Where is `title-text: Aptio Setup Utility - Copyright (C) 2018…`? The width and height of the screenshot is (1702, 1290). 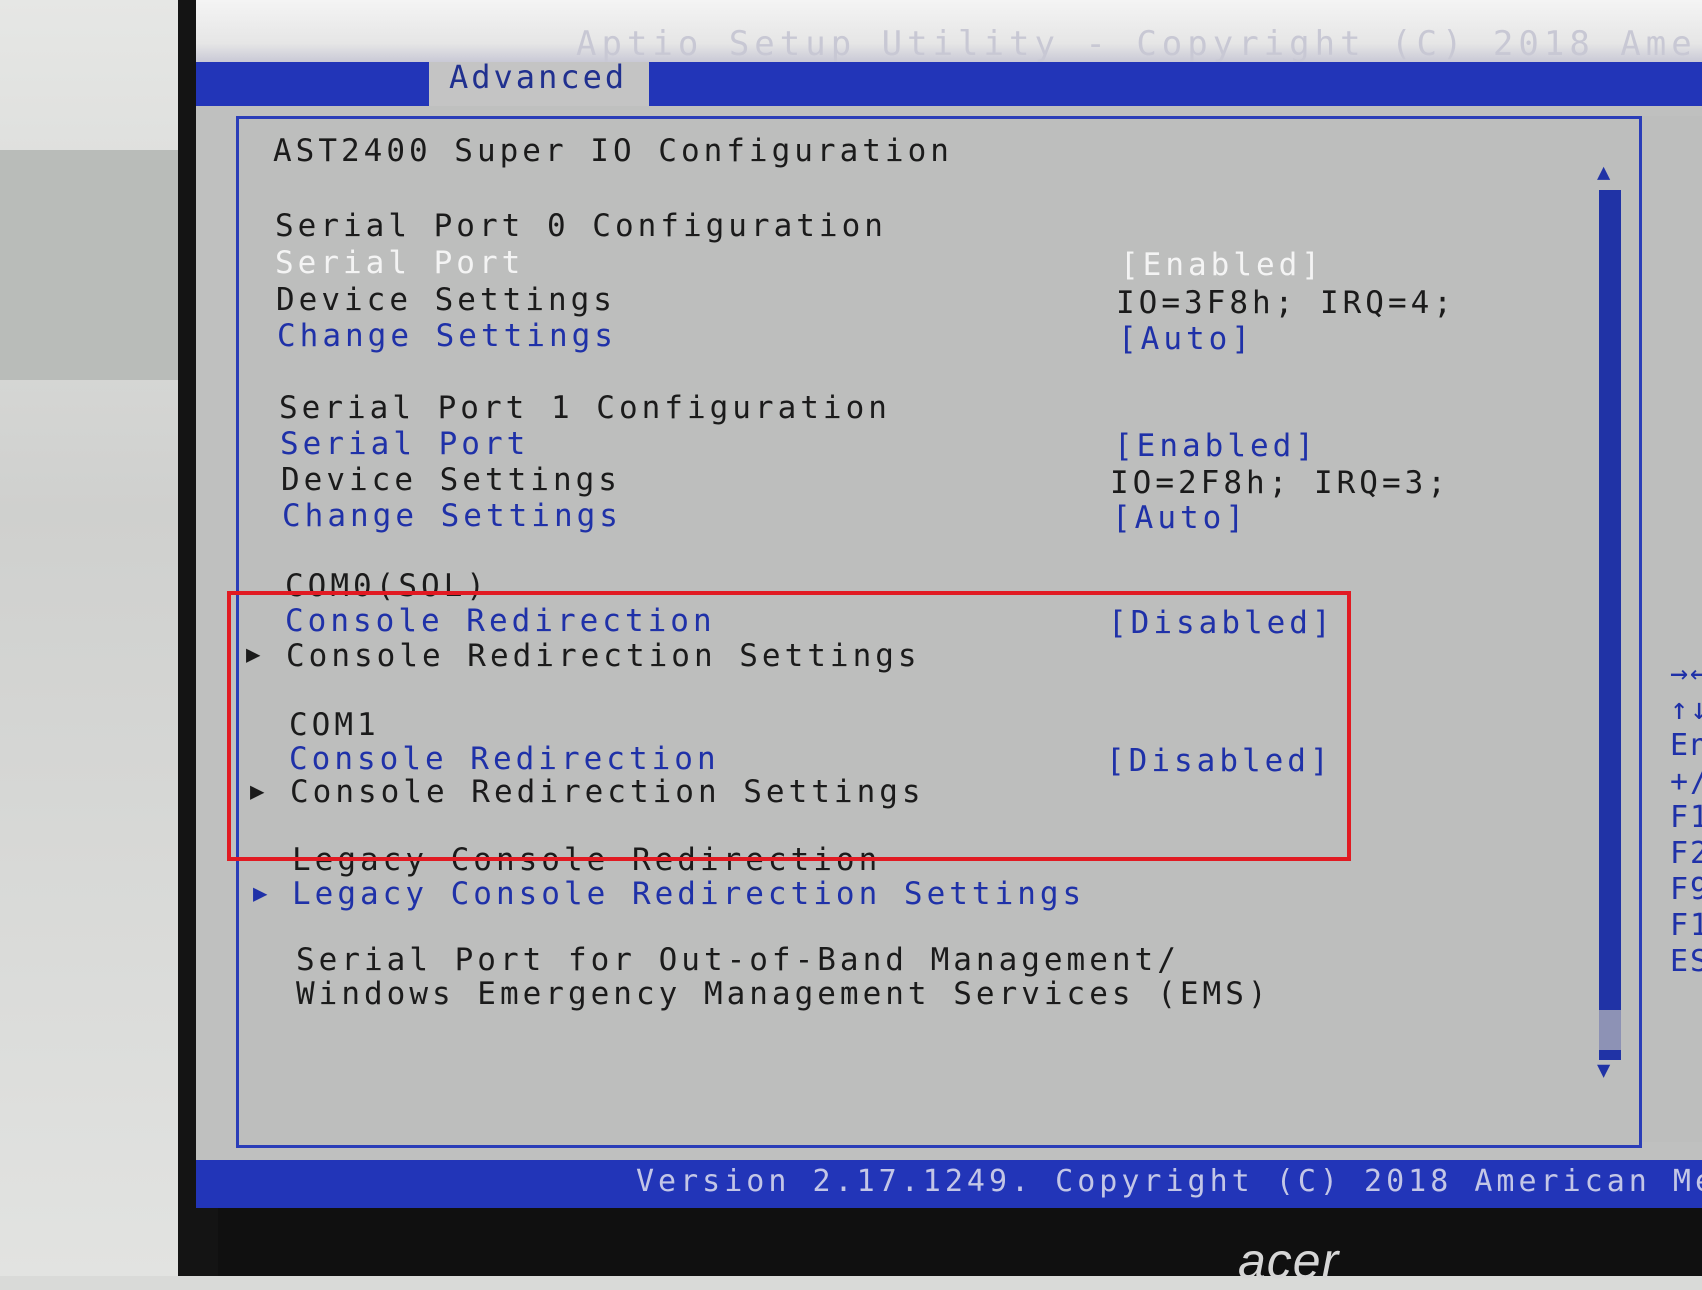
title-text: Aptio Setup Utility - Copyright (C) 2018… is located at coordinates (1139, 44).